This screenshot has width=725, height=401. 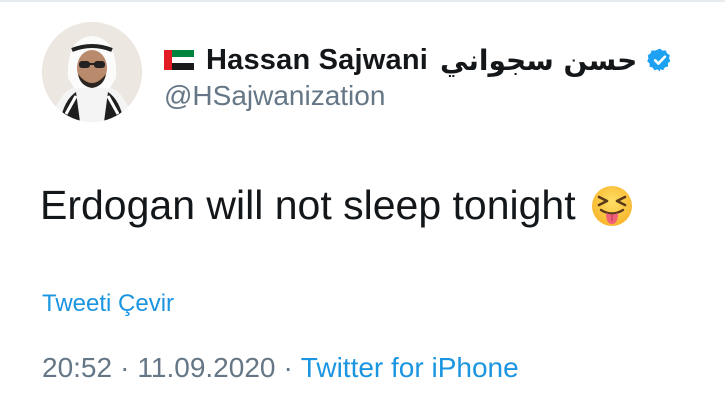 I want to click on tweet-source-link: Twitter for iPhone, so click(x=410, y=367).